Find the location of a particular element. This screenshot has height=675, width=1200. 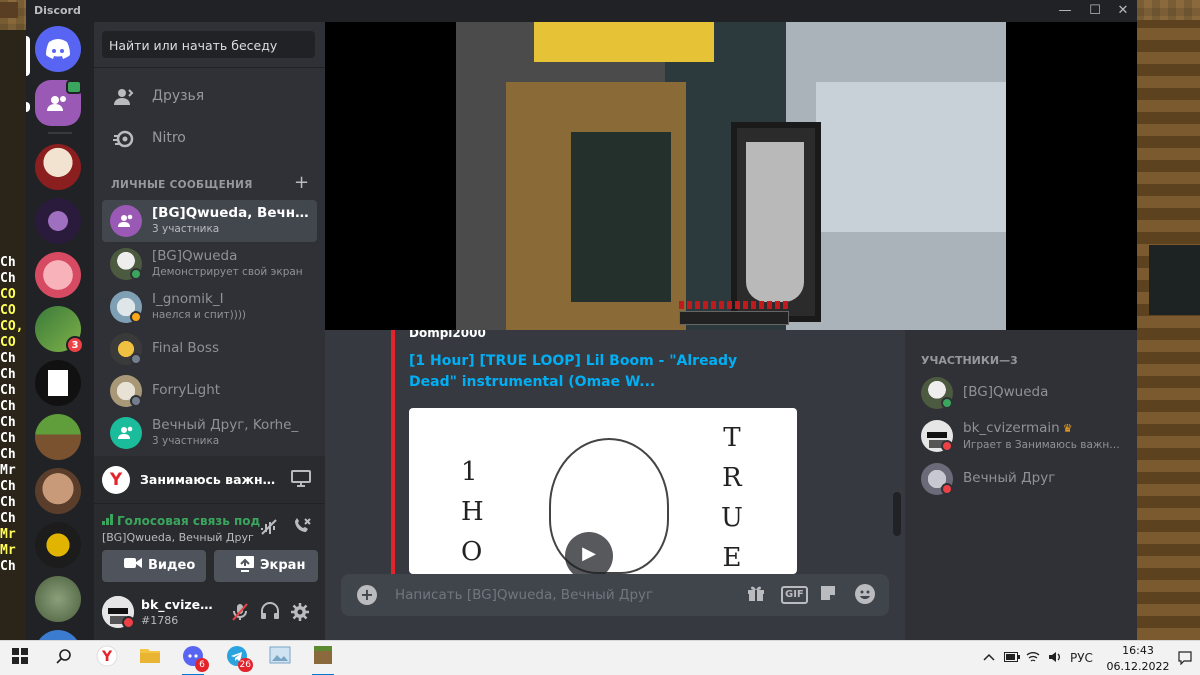

group-avatar-icon is located at coordinates (126, 433).